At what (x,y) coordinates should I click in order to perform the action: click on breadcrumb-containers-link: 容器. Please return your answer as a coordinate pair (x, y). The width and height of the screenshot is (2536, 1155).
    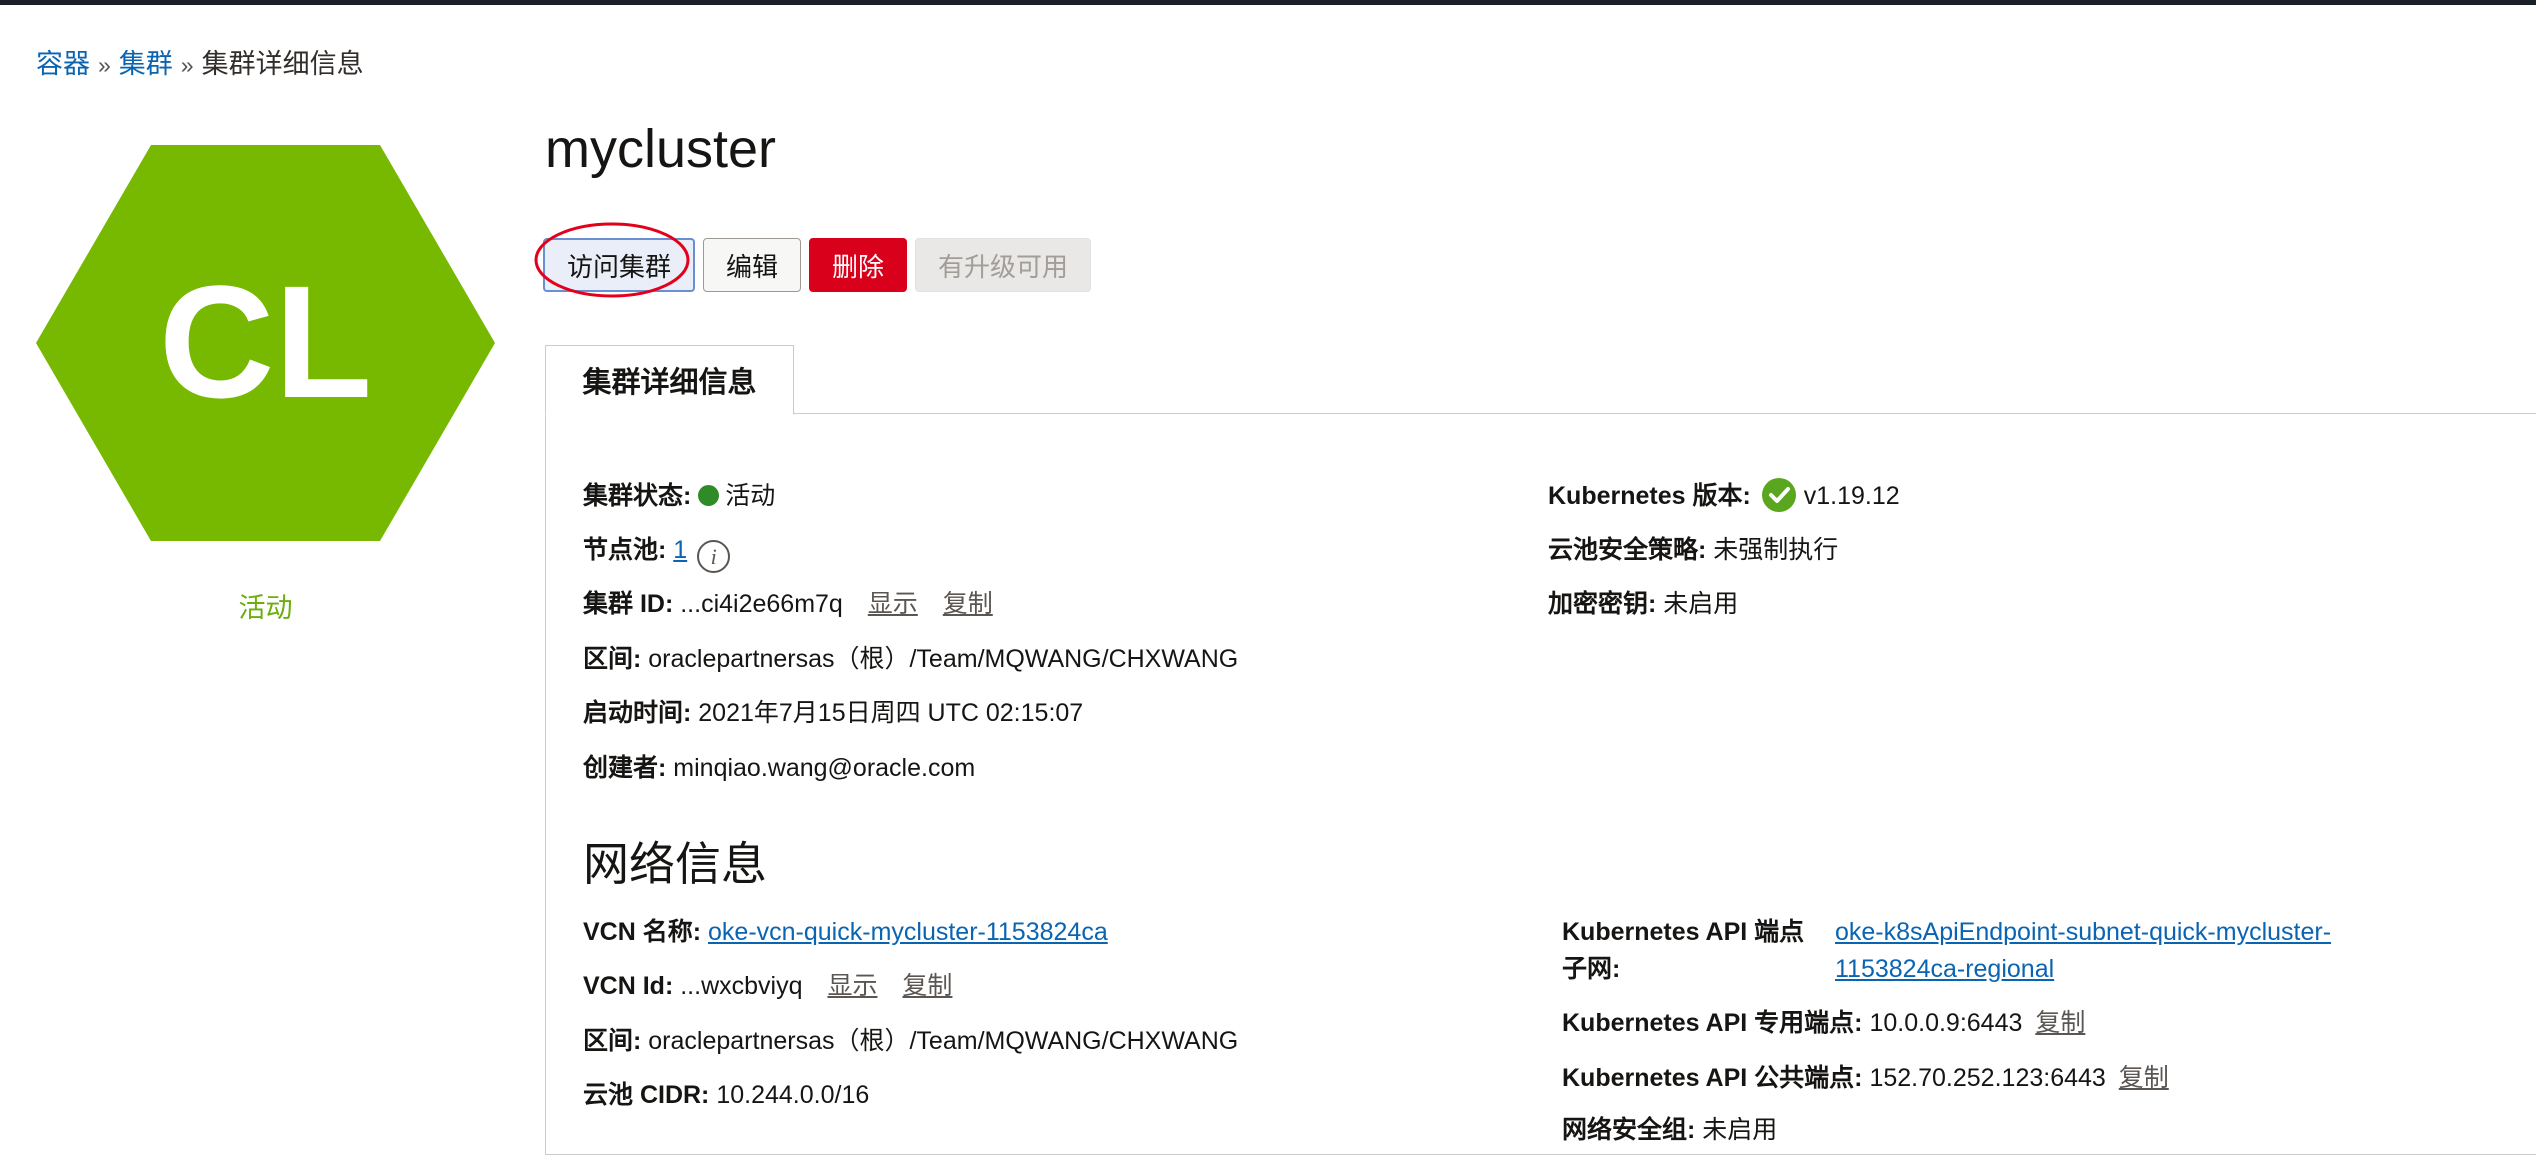
    Looking at the image, I should click on (63, 64).